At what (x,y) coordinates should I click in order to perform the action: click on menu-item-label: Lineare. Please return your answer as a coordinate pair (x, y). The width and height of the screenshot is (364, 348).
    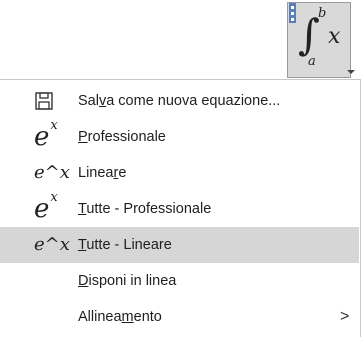
    Looking at the image, I should click on (102, 173).